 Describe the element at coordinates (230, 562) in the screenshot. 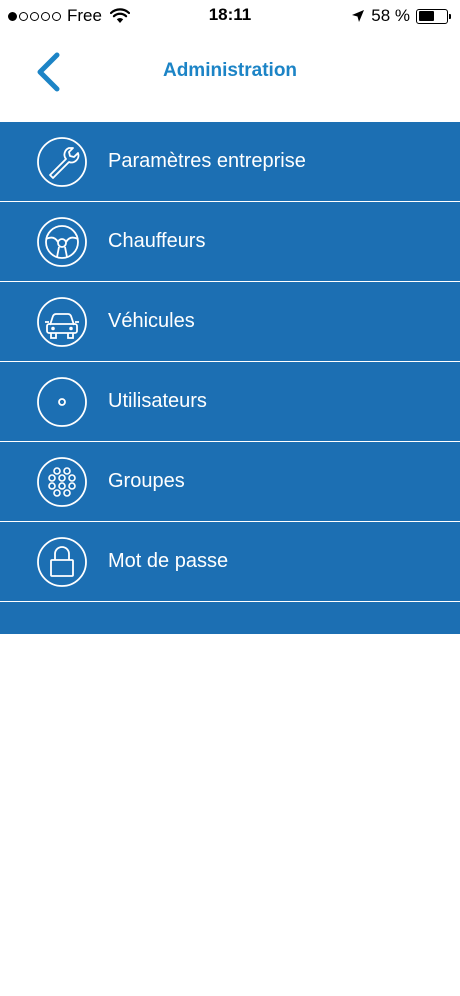

I see `menu-item-mot-de-passe: Mot de passe` at that location.